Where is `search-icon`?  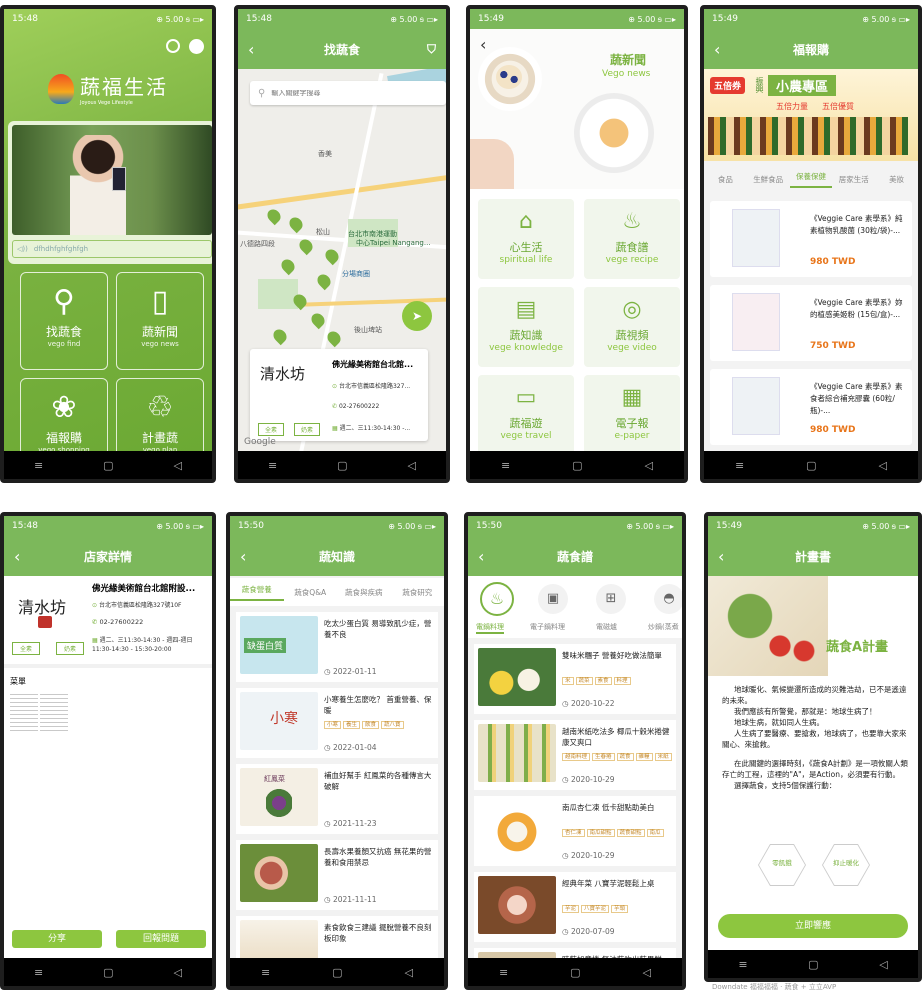
search-icon is located at coordinates (173, 46).